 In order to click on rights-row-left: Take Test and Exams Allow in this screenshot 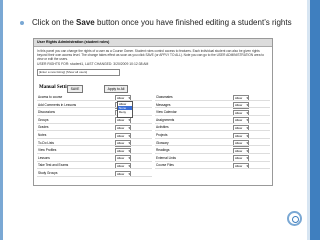, I will do `click(94, 166)`.